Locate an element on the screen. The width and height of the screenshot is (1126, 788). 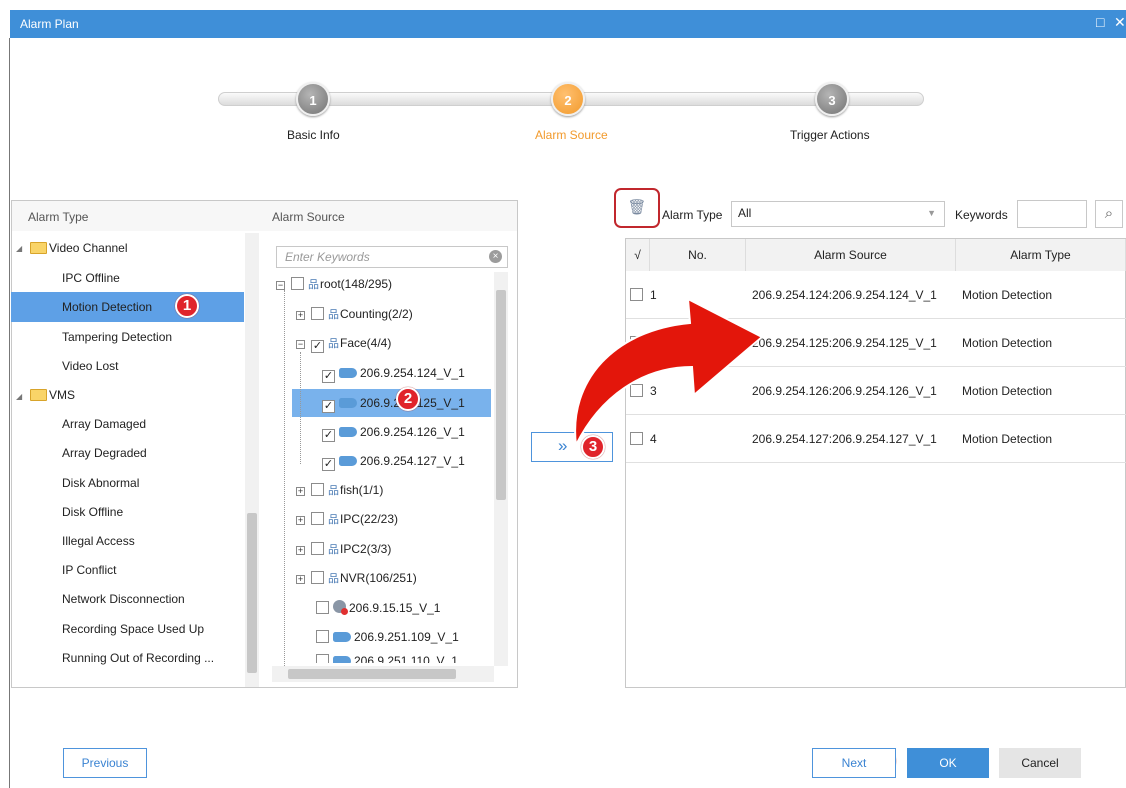
step-2-label: Alarm Source is located at coordinates (571, 135).